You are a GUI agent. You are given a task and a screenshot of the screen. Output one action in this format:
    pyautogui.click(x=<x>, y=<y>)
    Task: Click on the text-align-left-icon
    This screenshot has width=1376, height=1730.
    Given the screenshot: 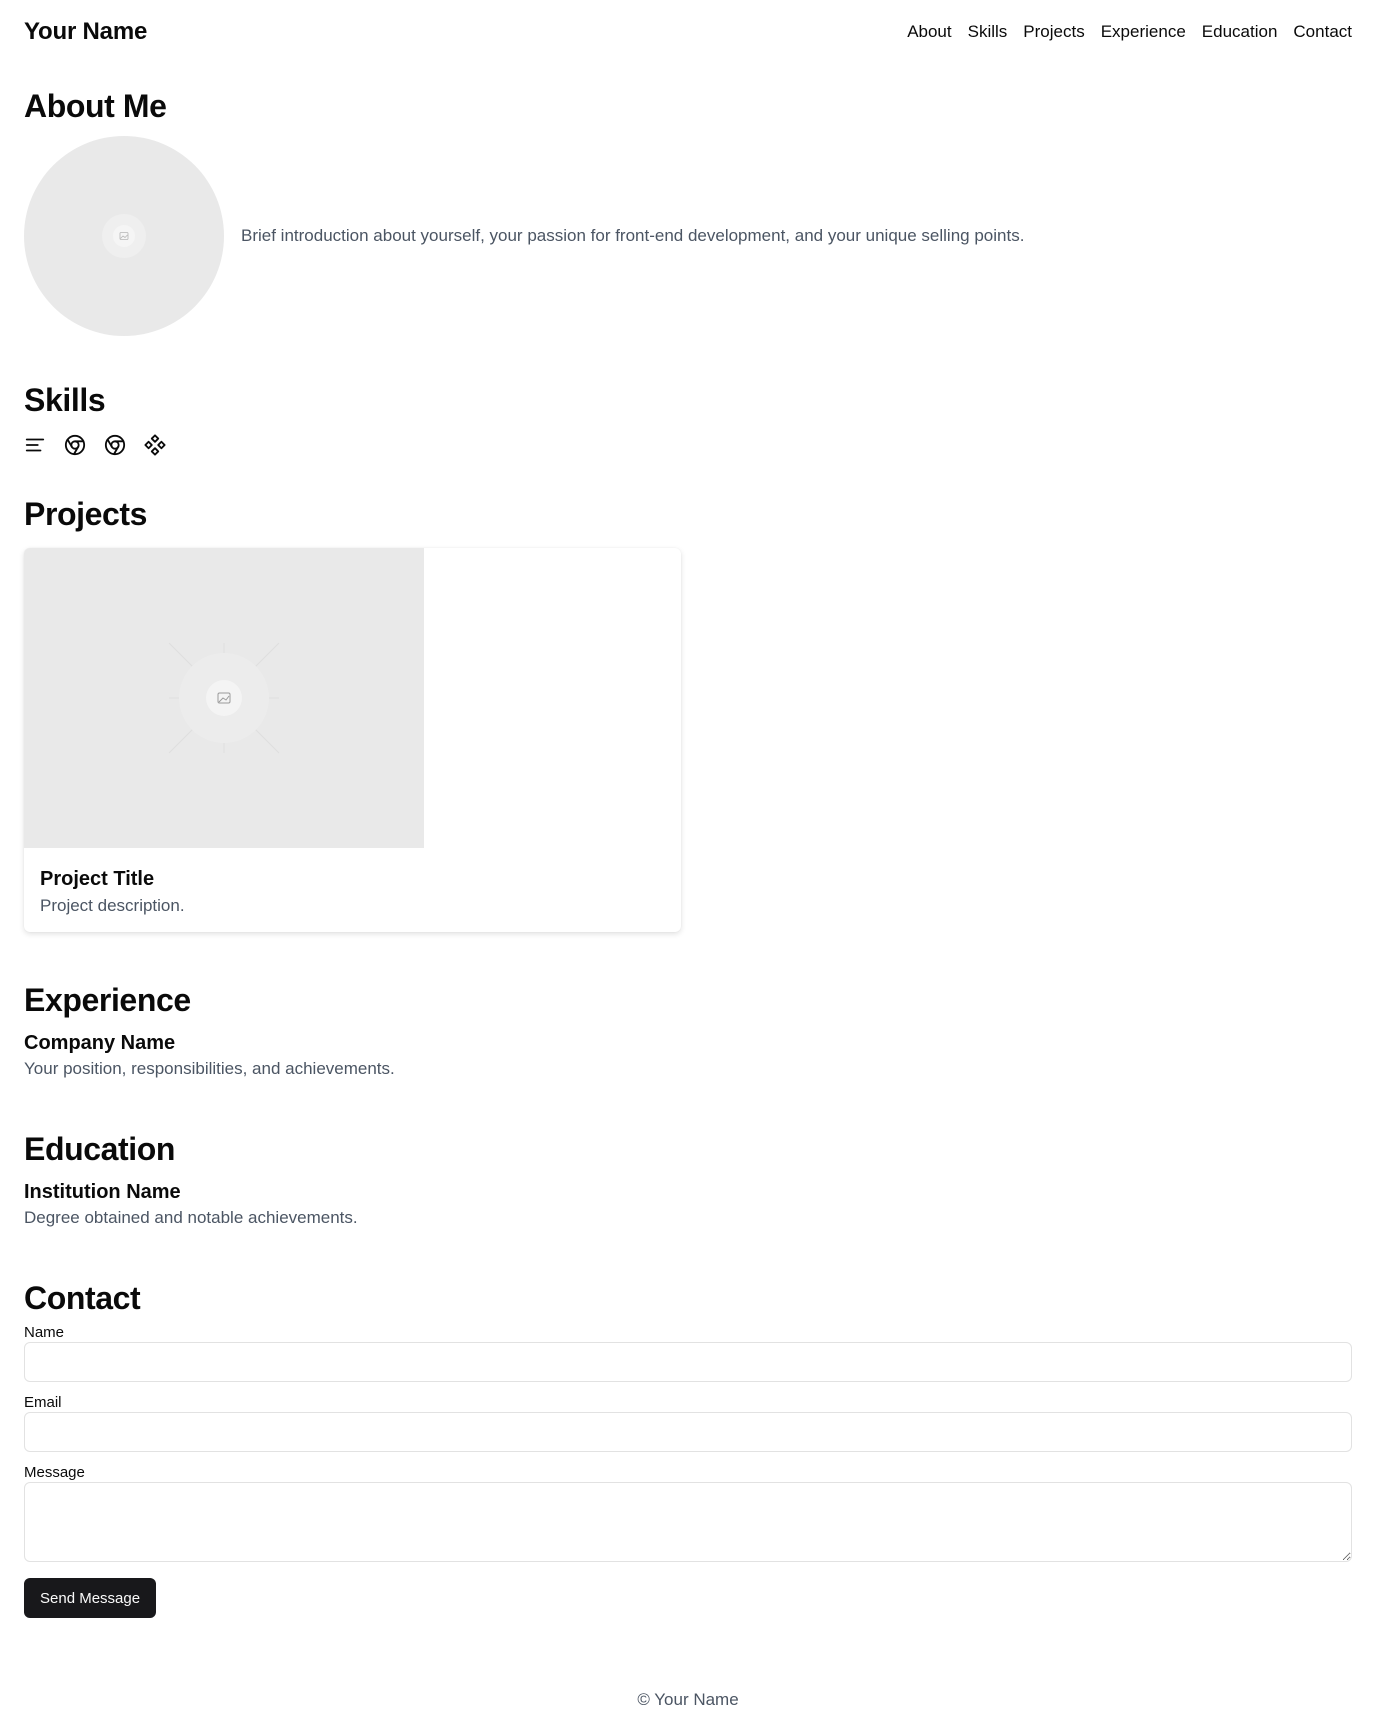 What is the action you would take?
    pyautogui.click(x=35, y=445)
    